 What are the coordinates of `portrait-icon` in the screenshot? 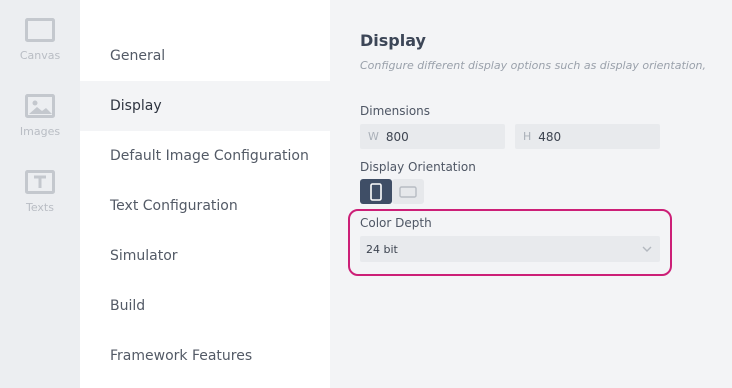 It's located at (376, 191).